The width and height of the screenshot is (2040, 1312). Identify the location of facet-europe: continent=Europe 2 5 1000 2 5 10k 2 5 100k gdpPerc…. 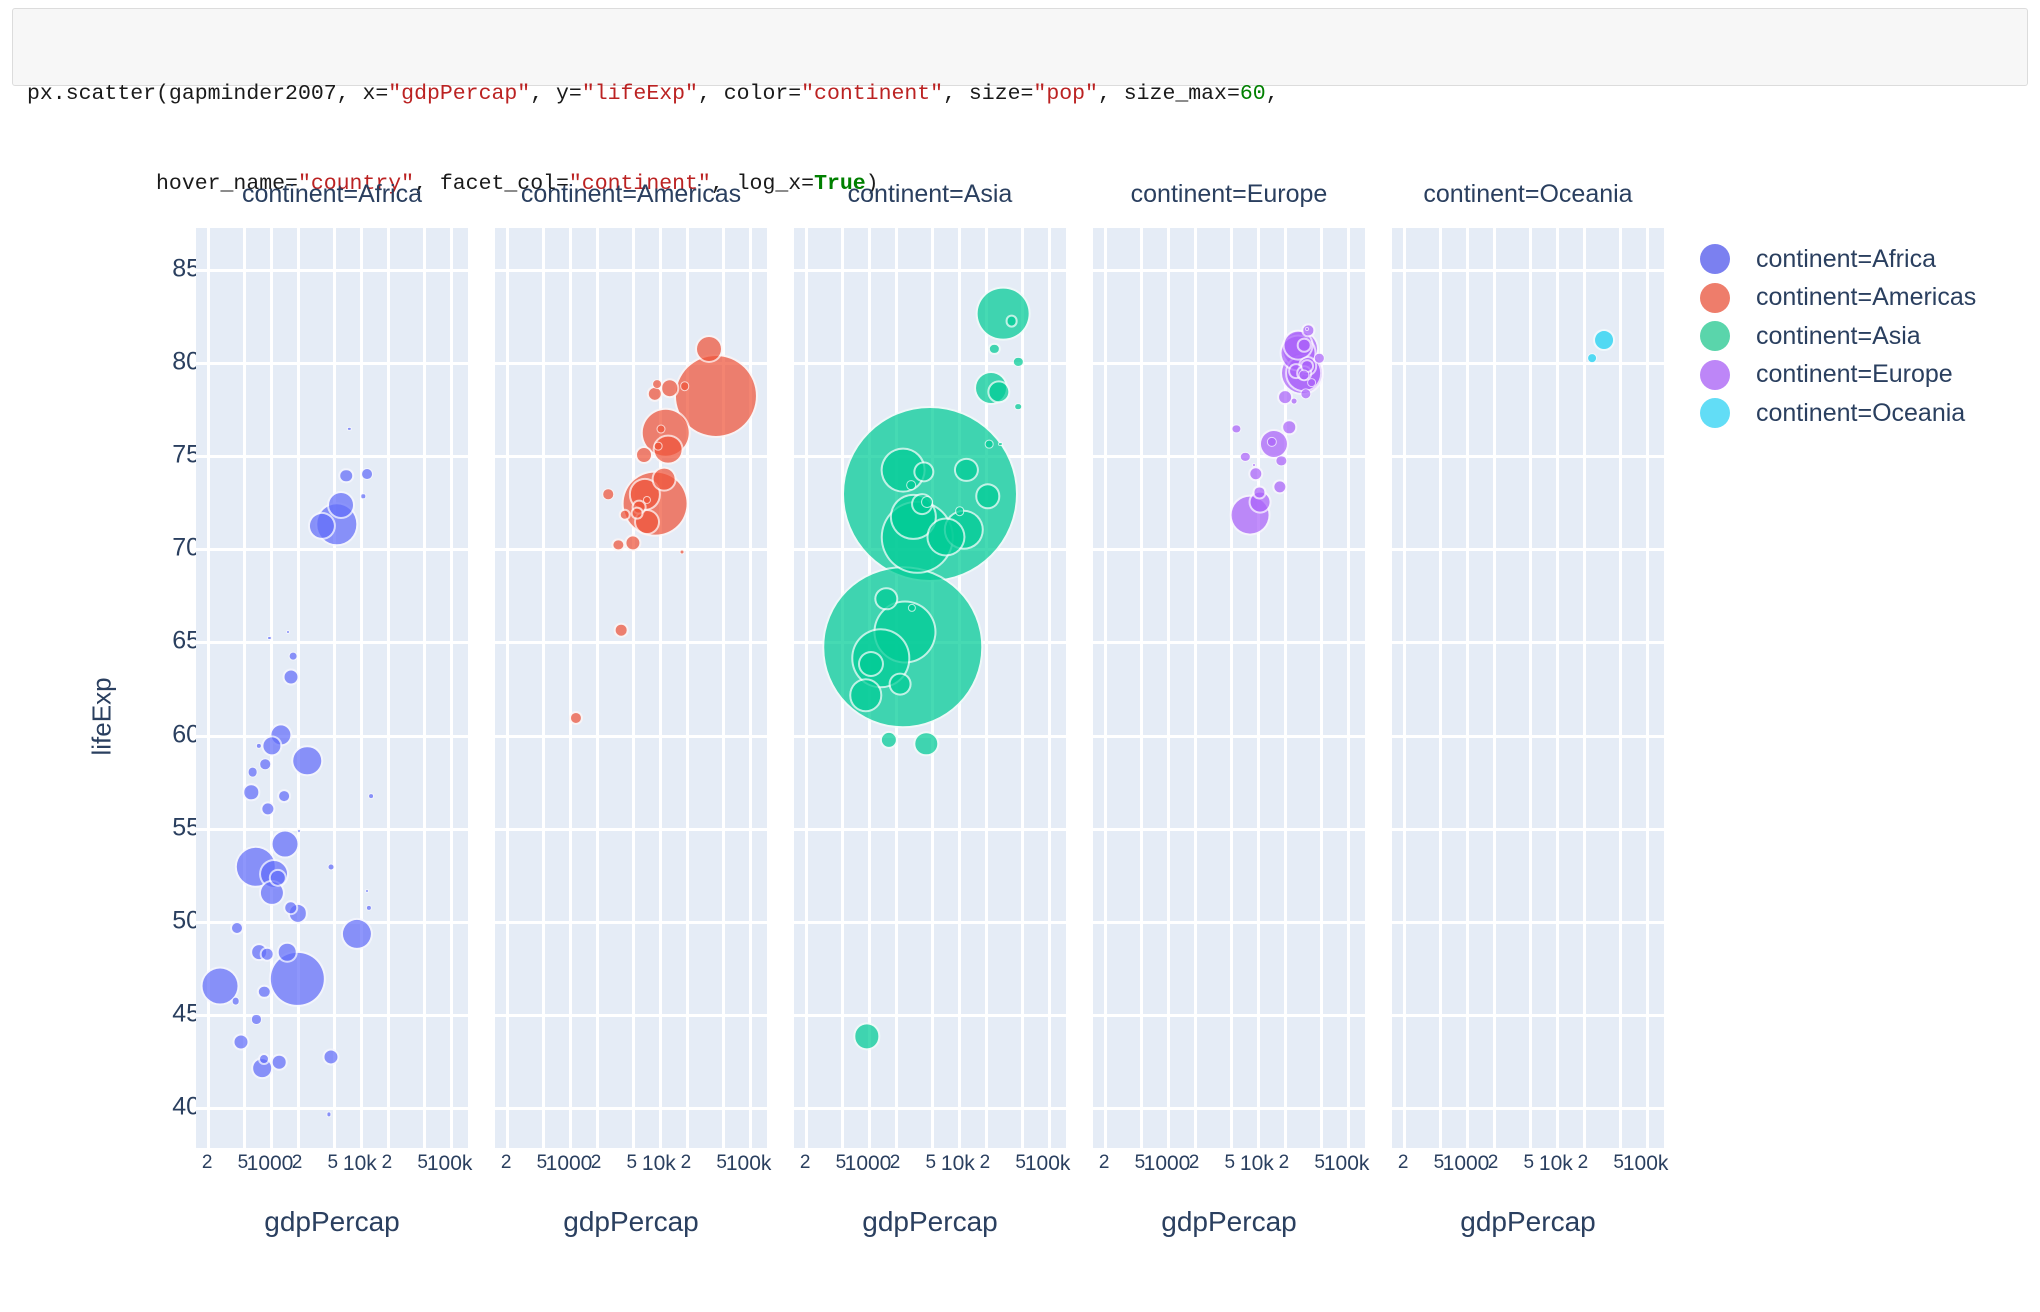
(1231, 708).